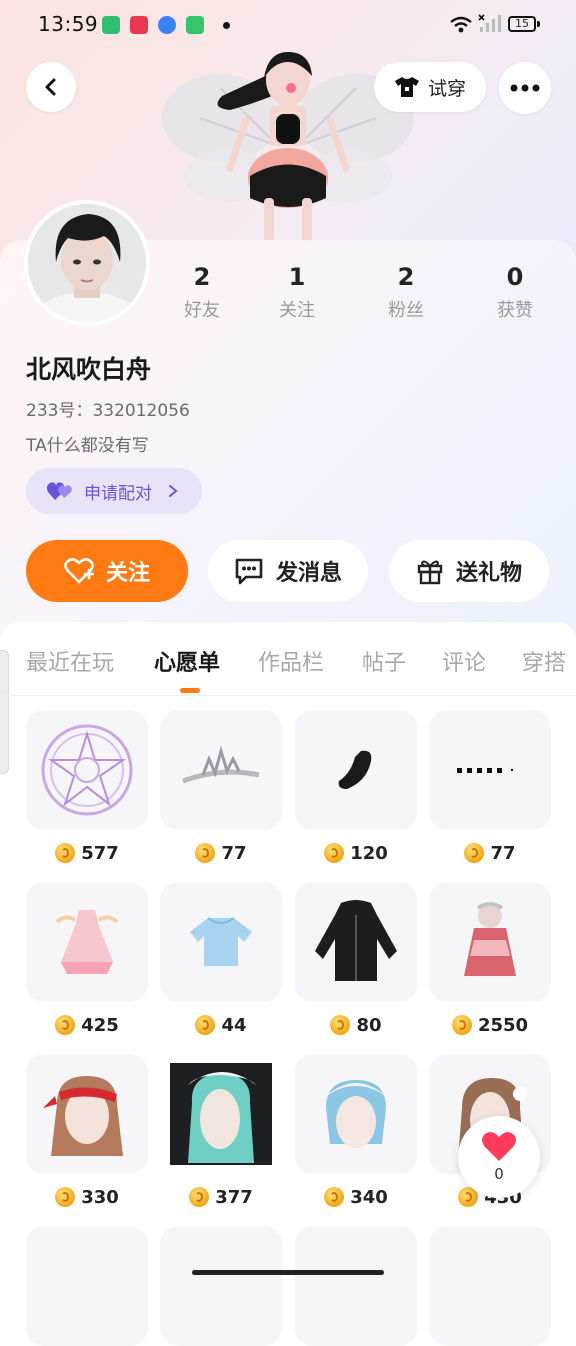 The height and width of the screenshot is (1346, 576). What do you see at coordinates (100, 1197) in the screenshot?
I see `item-price-value: 330` at bounding box center [100, 1197].